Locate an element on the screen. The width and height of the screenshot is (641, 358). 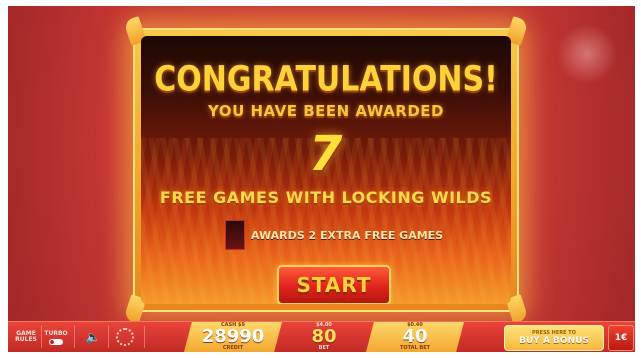
start-button-label: START is located at coordinates (334, 285).